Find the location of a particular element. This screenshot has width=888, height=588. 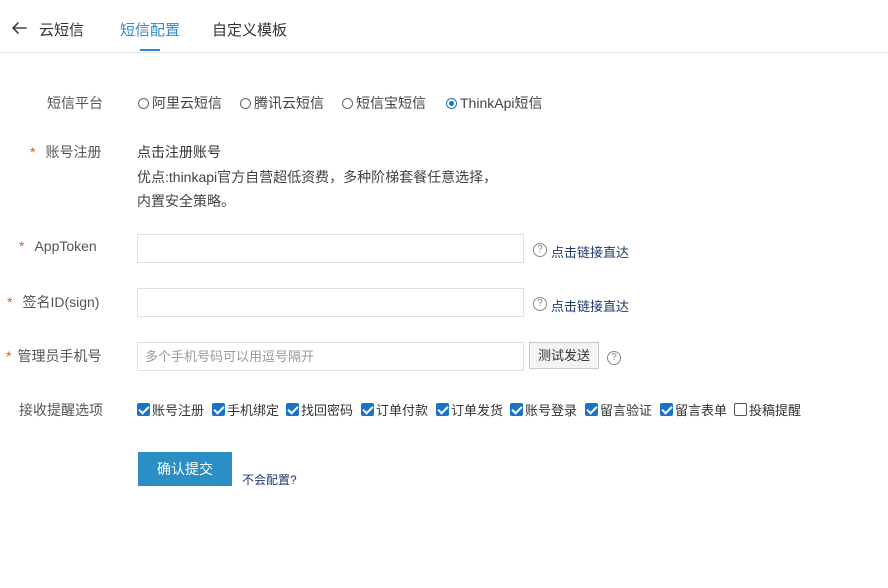

sign-label: * 签名ID(sign) is located at coordinates (53, 302).